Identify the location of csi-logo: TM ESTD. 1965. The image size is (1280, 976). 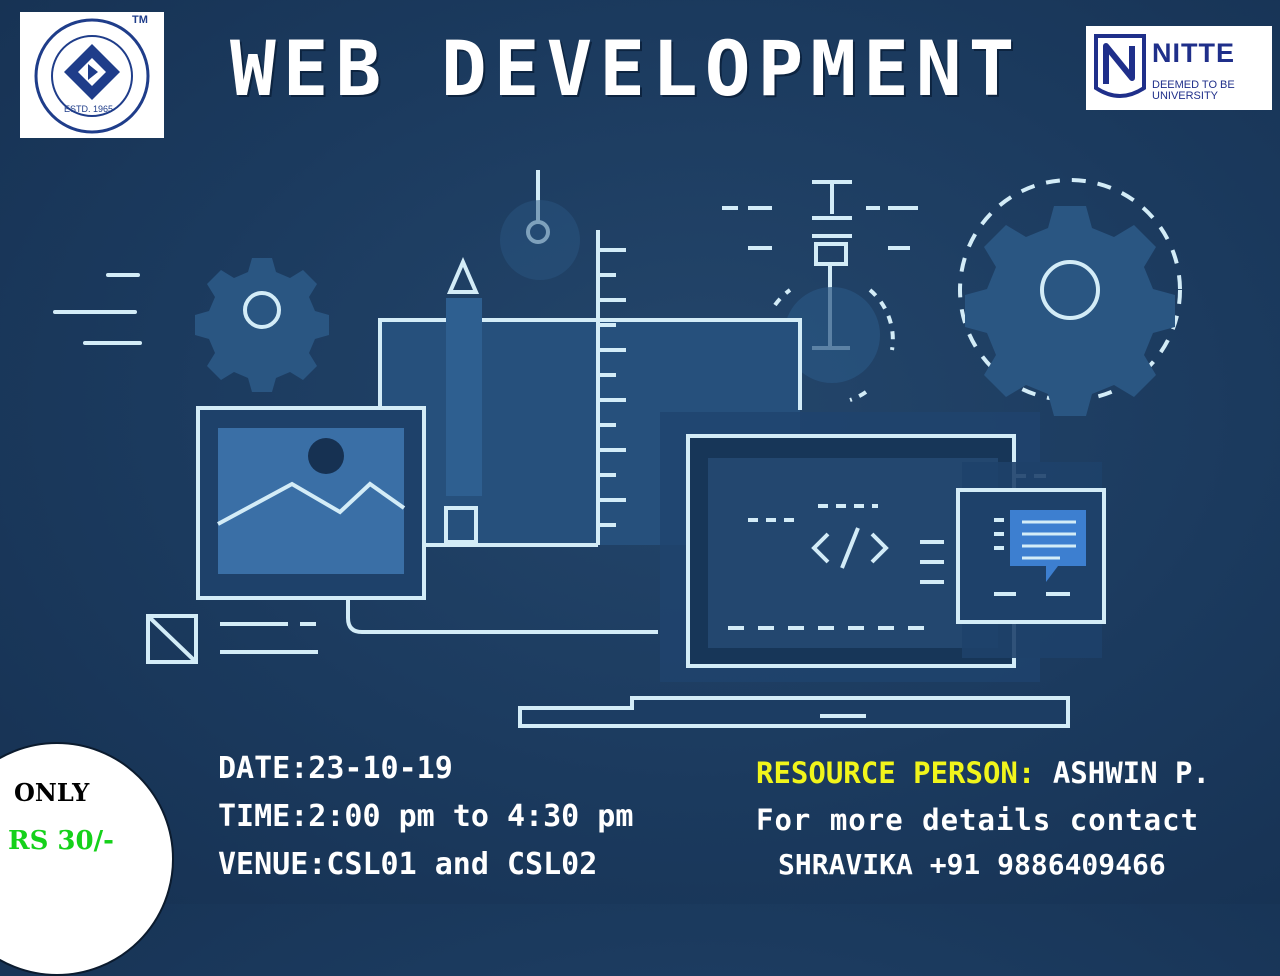
(92, 75).